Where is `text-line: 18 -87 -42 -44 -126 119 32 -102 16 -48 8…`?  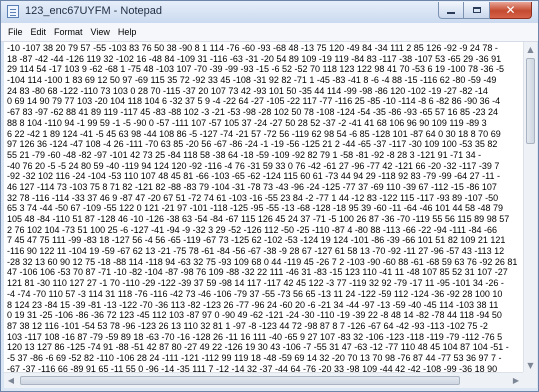
text-line: 18 -87 -42 -44 -126 119 32 -102 16 -48 8… is located at coordinates (254, 58).